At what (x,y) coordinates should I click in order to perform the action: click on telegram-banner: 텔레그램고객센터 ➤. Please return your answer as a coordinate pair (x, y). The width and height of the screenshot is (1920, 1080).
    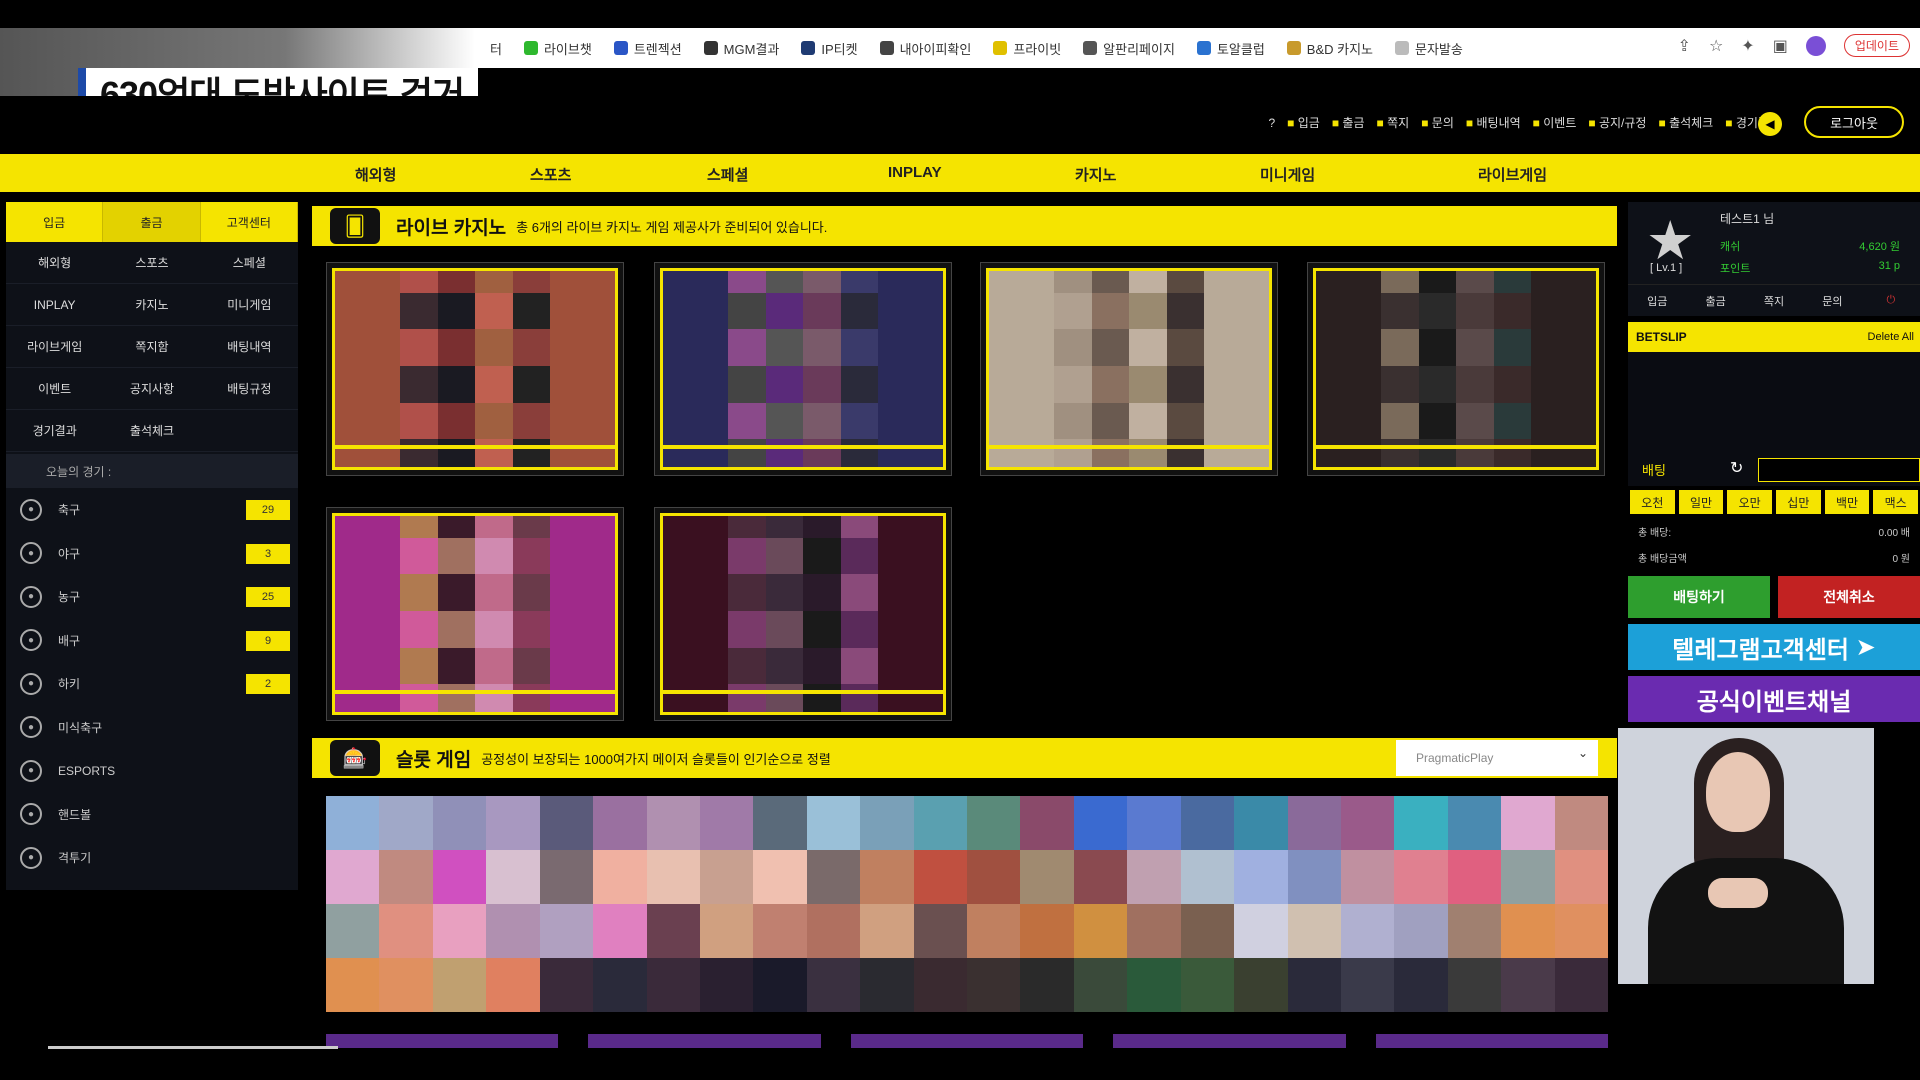
    Looking at the image, I should click on (1774, 647).